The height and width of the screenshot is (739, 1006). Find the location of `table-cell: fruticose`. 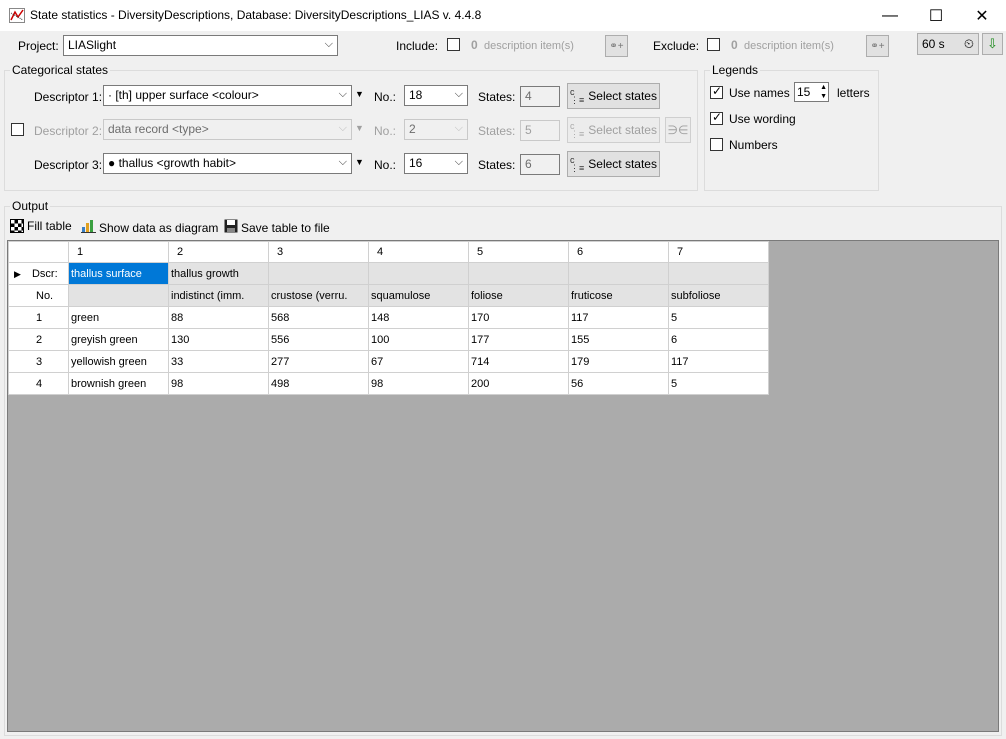

table-cell: fruticose is located at coordinates (618, 295).